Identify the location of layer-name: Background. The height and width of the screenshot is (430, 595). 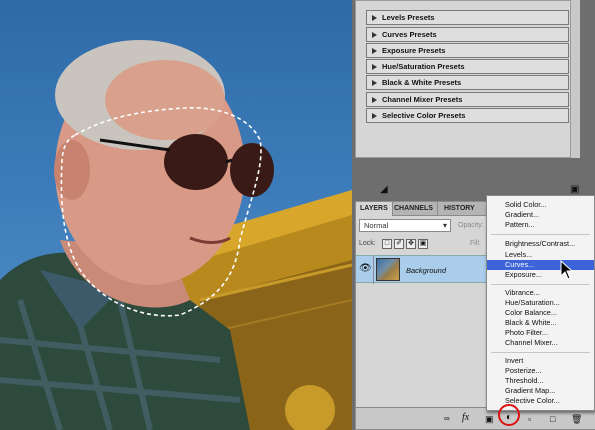
(426, 270).